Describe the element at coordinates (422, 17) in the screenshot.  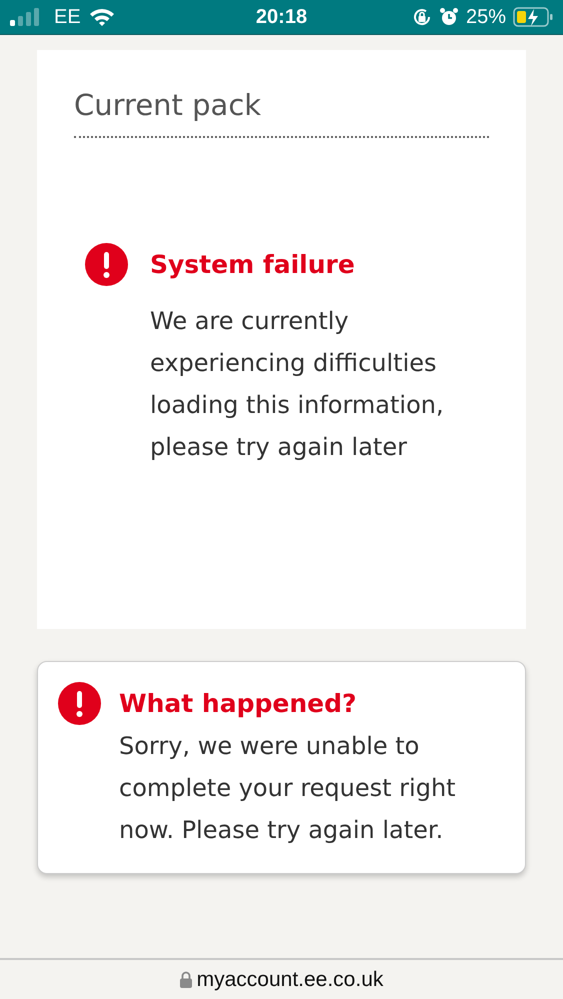
I see `rotation-lock-icon` at that location.